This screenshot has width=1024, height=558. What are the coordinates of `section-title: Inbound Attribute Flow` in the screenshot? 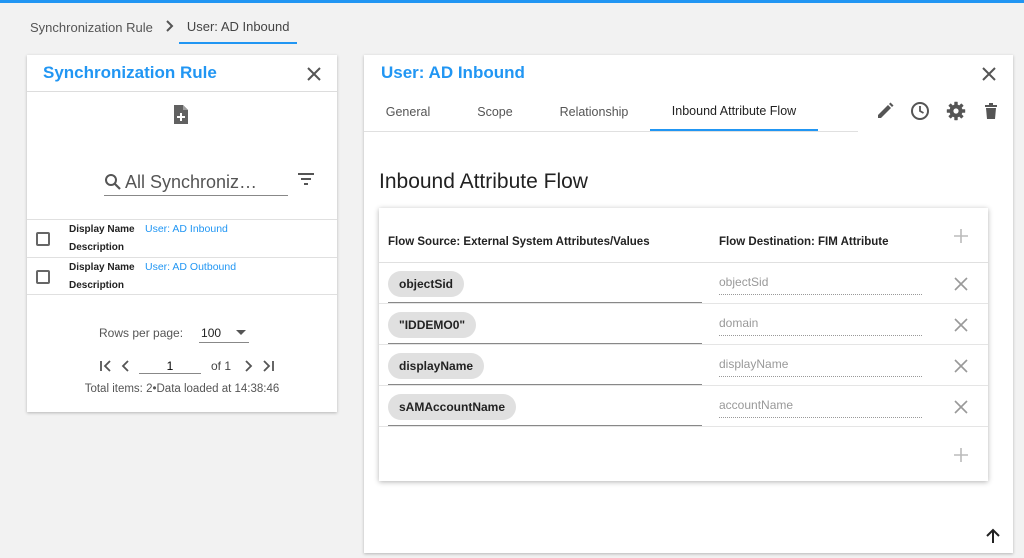 It's located at (483, 181).